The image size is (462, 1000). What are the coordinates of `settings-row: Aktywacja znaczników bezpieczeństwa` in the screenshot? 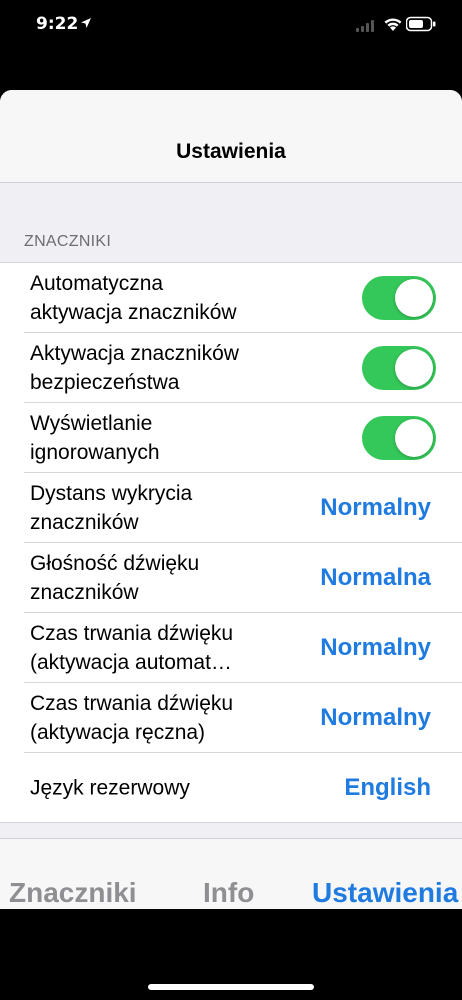 It's located at (243, 368).